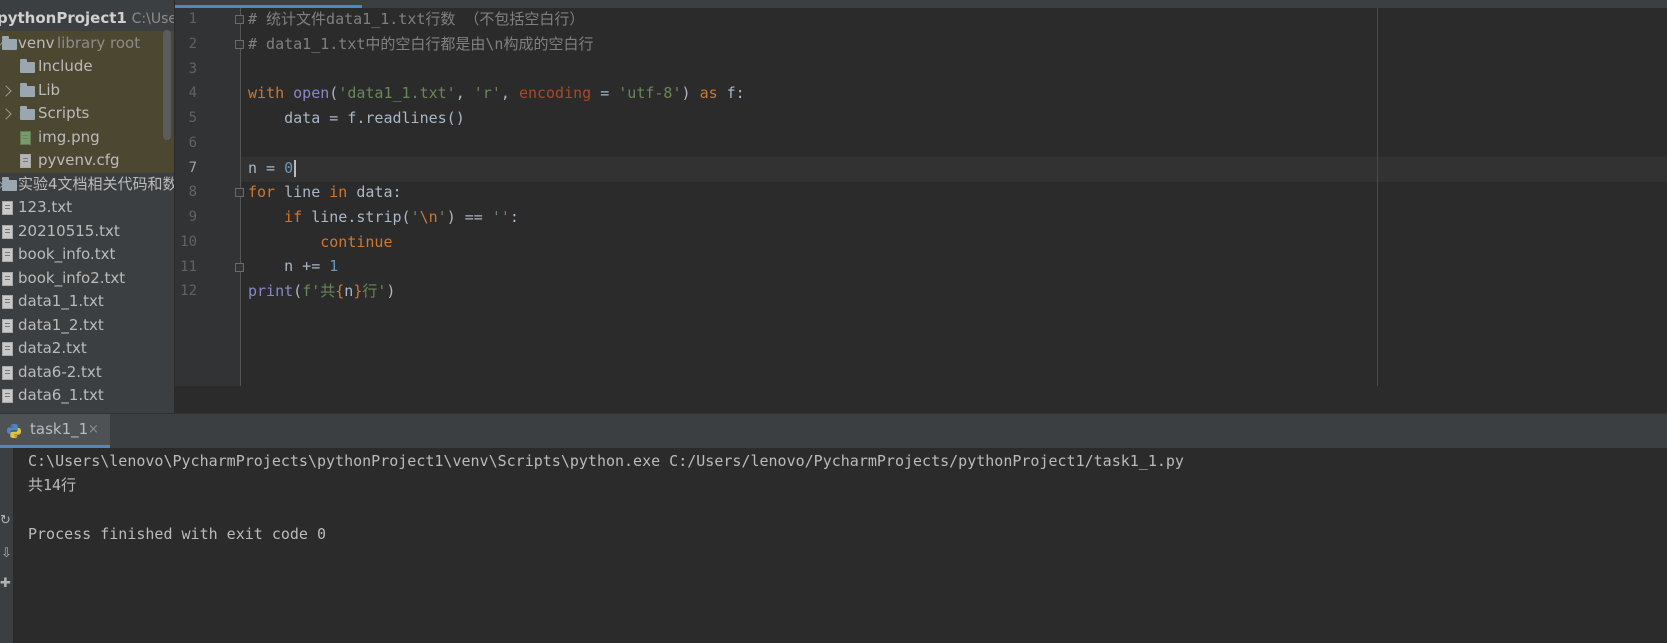 This screenshot has height=643, width=1667. I want to click on brace-token: }, so click(358, 291).